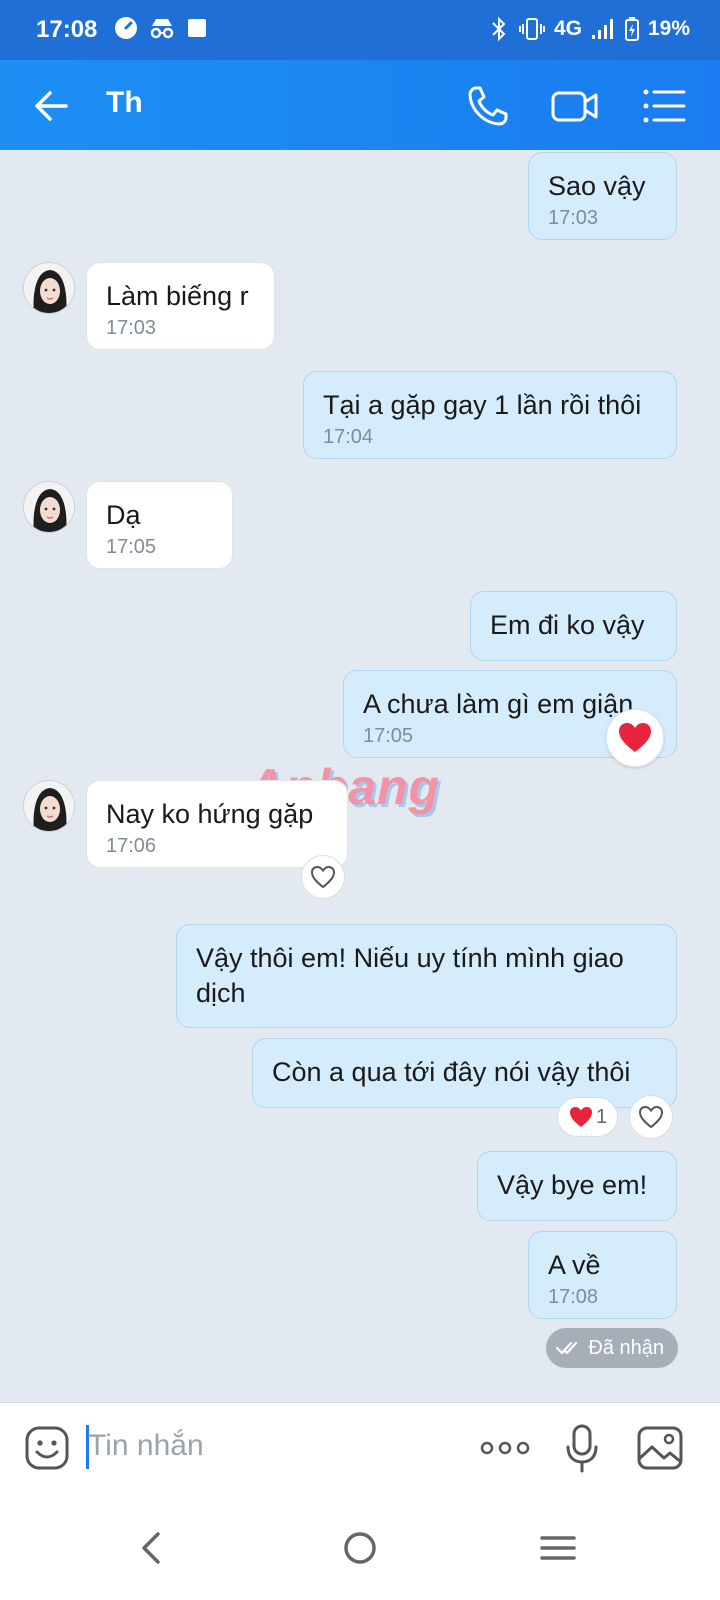 The height and width of the screenshot is (1600, 720). I want to click on back-arrow-icon, so click(52, 106).